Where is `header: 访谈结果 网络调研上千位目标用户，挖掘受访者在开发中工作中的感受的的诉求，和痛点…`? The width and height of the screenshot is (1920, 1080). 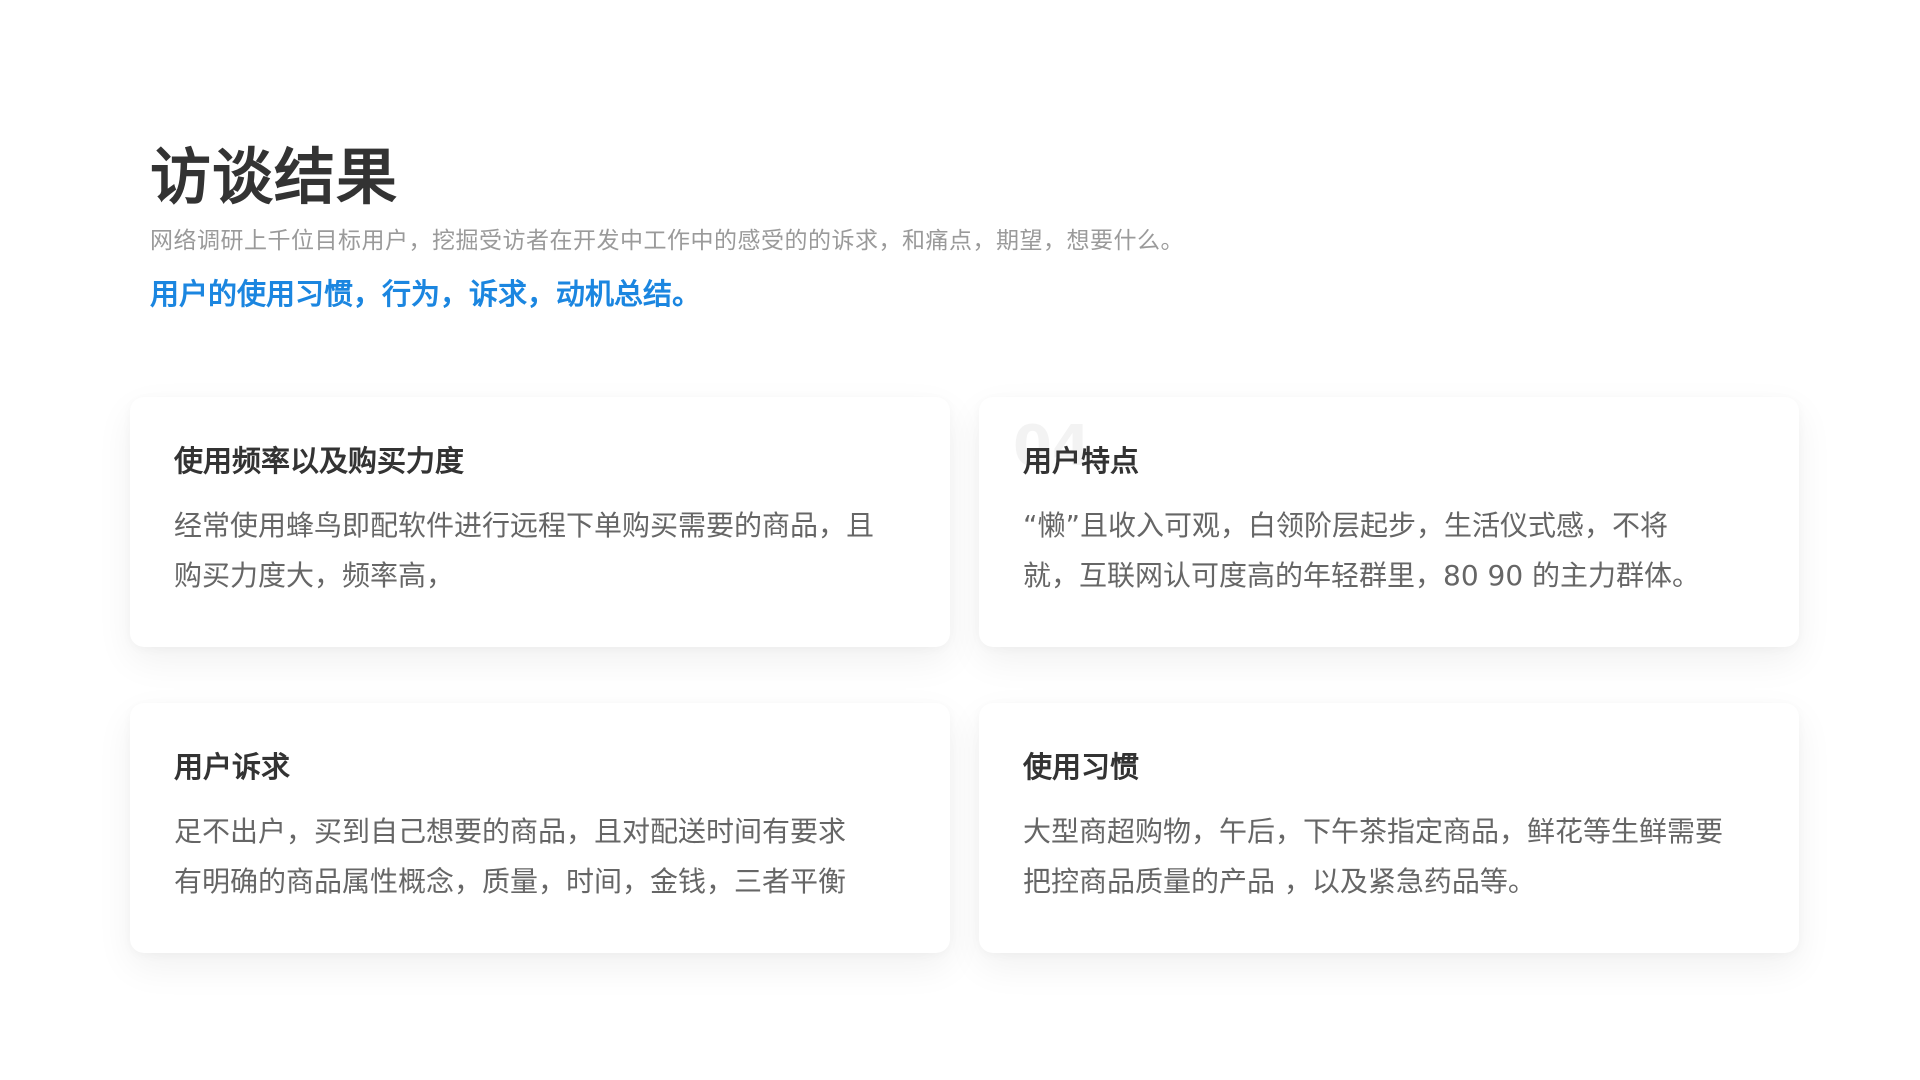 header: 访谈结果 网络调研上千位目标用户，挖掘受访者在开发中工作中的感受的的诉求，和痛点… is located at coordinates (960, 228).